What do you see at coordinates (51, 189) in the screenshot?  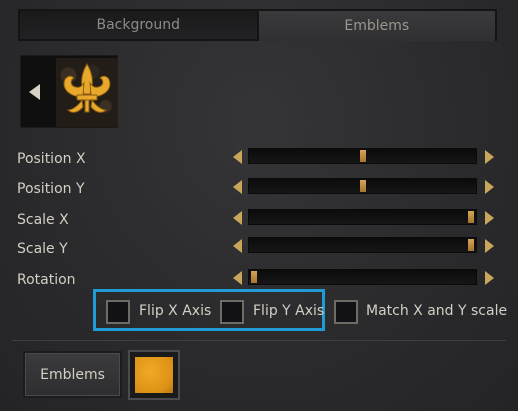 I see `position-y-label: Position Y` at bounding box center [51, 189].